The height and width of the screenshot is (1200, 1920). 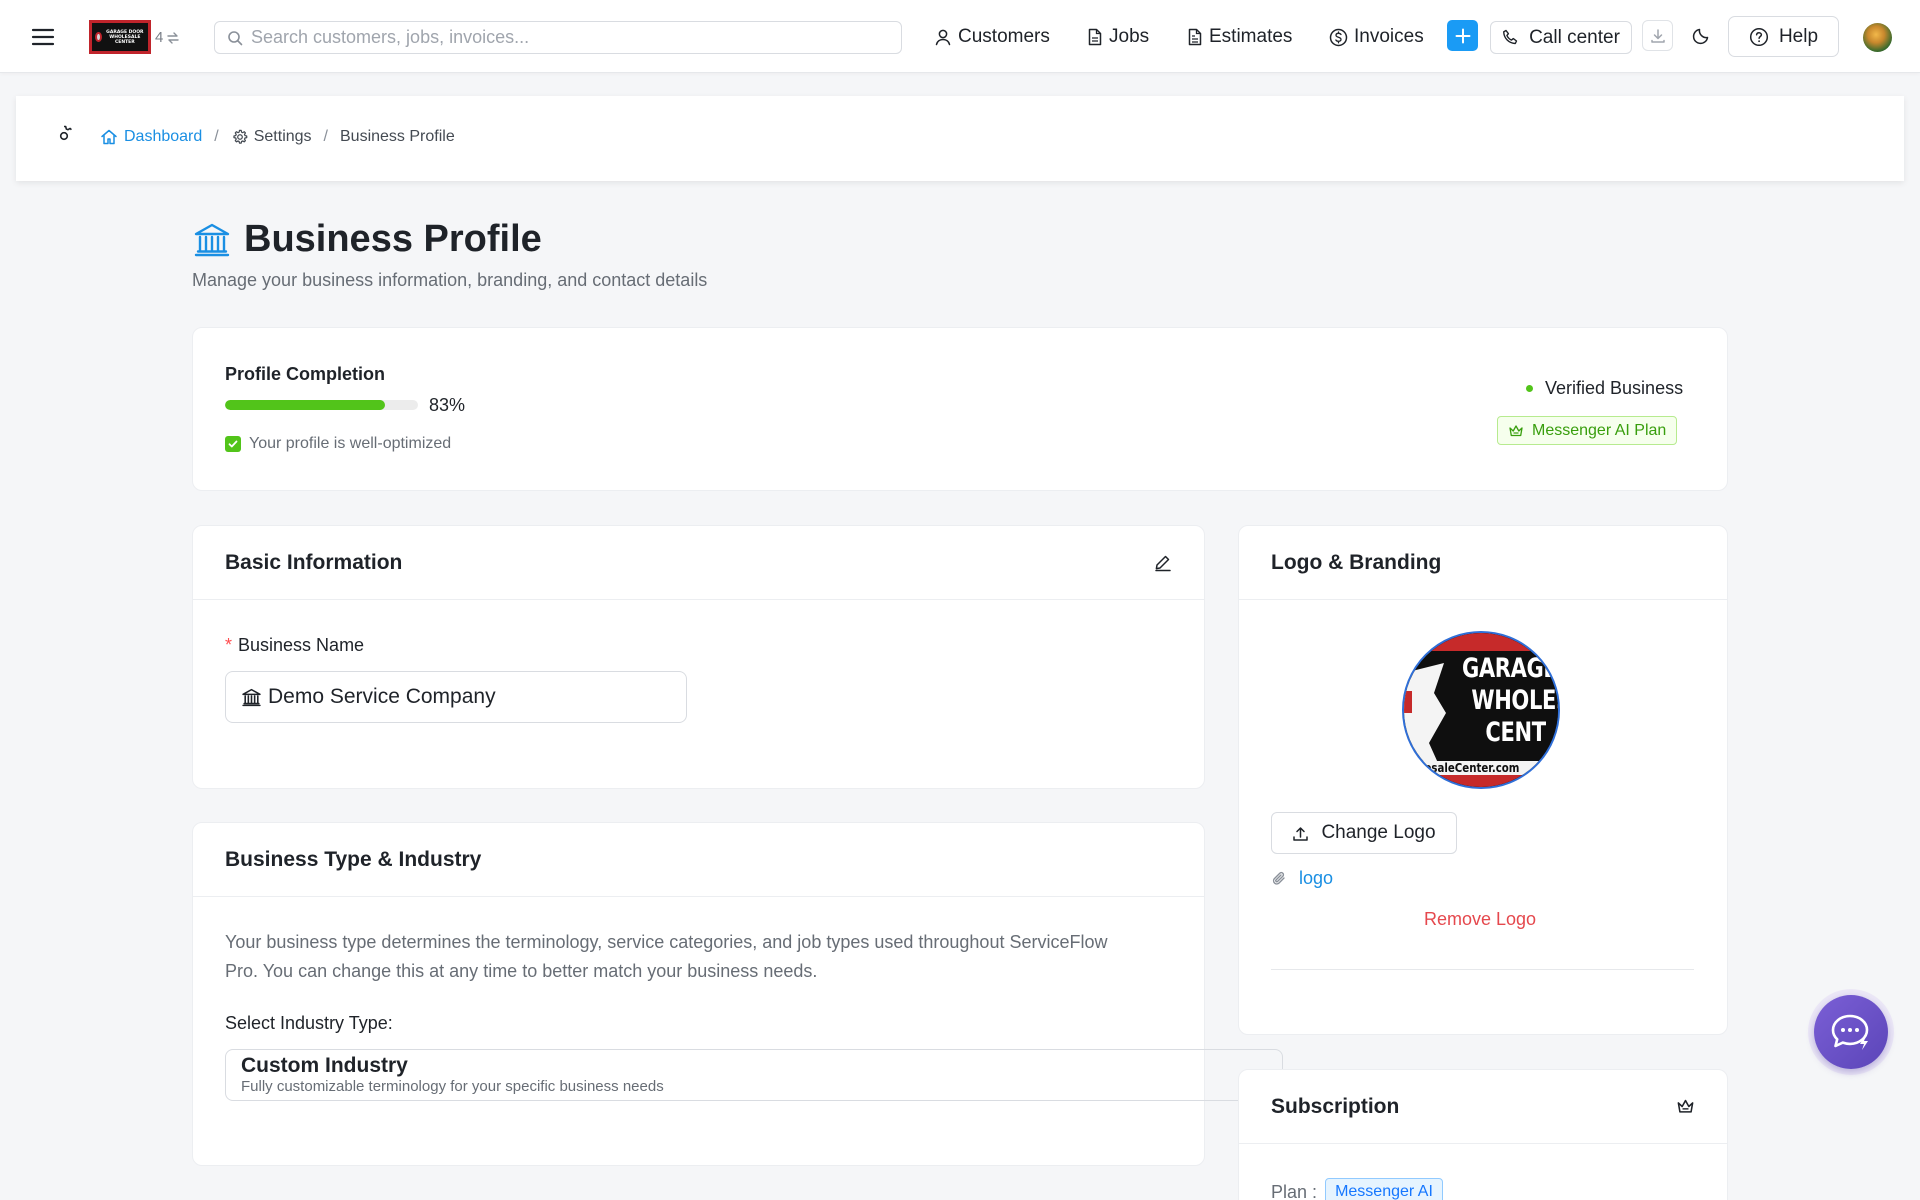 I want to click on breadcrumb-settings: Settings, so click(x=271, y=137).